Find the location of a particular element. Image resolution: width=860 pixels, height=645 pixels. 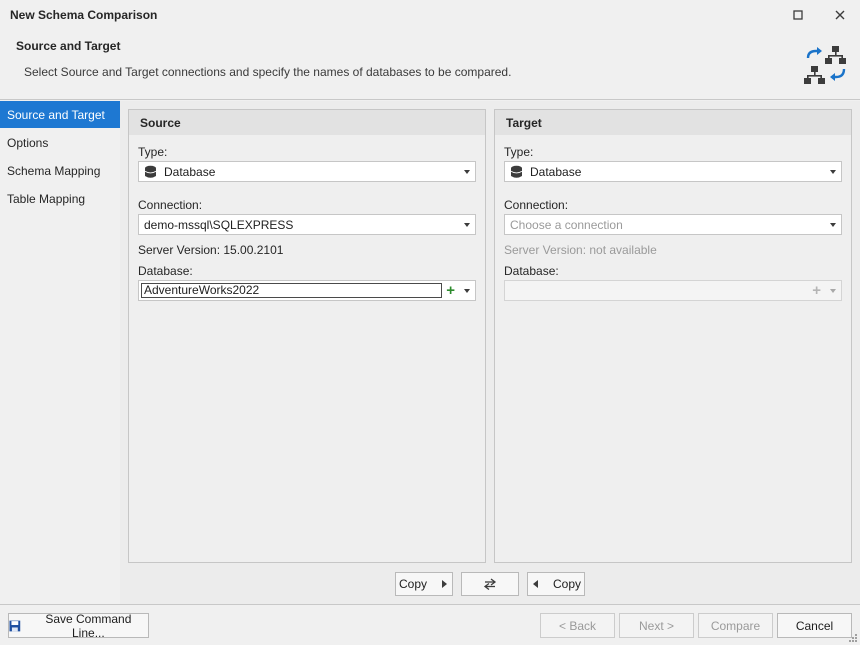

source-type-value: Database is located at coordinates (190, 172).